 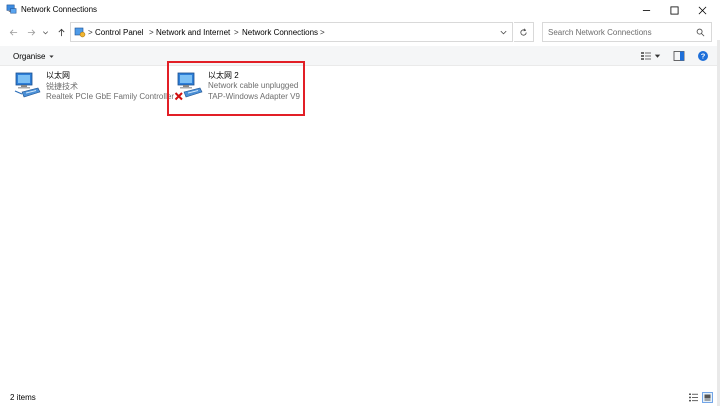 What do you see at coordinates (693, 397) in the screenshot?
I see `details-view-icon` at bounding box center [693, 397].